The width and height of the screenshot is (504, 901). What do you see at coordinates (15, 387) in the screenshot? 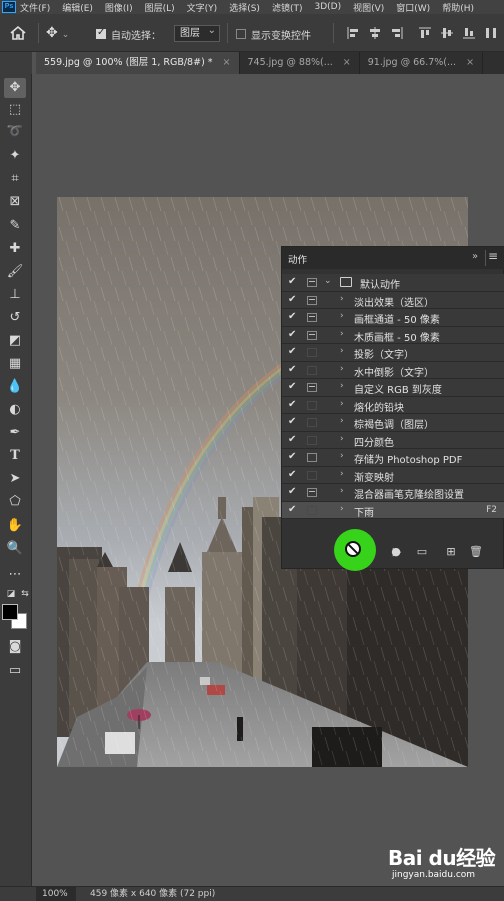
I see `blur-tool-icon: 💧` at bounding box center [15, 387].